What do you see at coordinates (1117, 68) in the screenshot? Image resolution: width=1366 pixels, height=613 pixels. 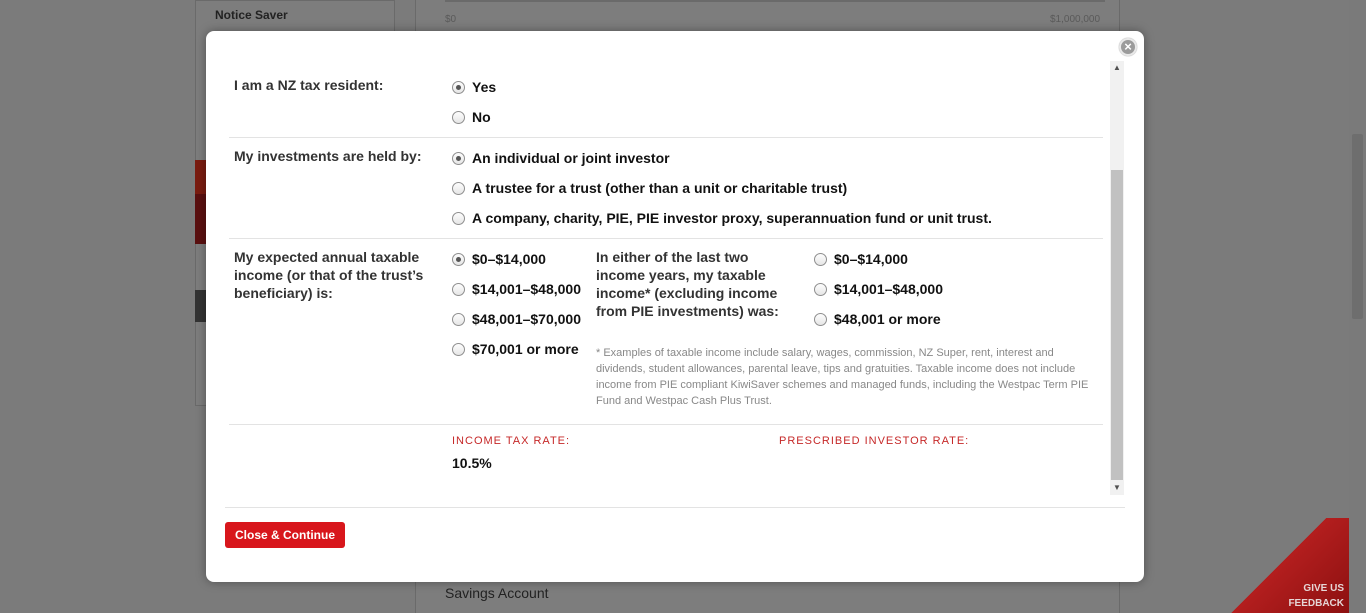 I see `scroll-up-arrow-icon: ▲` at bounding box center [1117, 68].